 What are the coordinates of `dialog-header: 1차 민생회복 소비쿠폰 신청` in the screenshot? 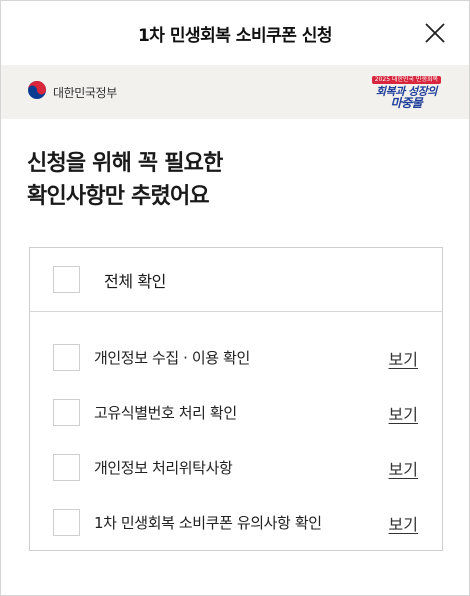 It's located at (235, 33).